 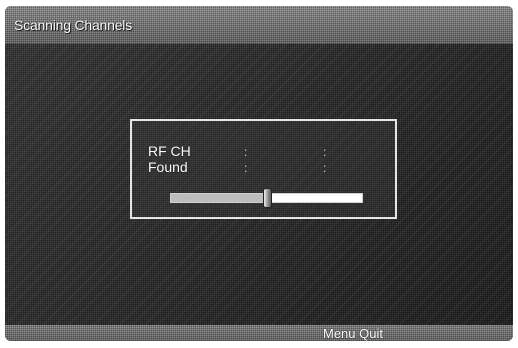 What do you see at coordinates (169, 151) in the screenshot?
I see `rf-channel-label: RF CH` at bounding box center [169, 151].